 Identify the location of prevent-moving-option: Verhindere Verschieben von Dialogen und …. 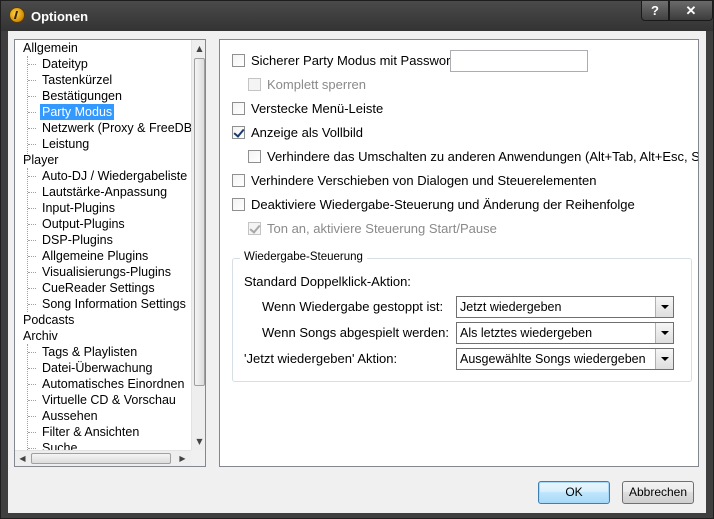
(414, 181).